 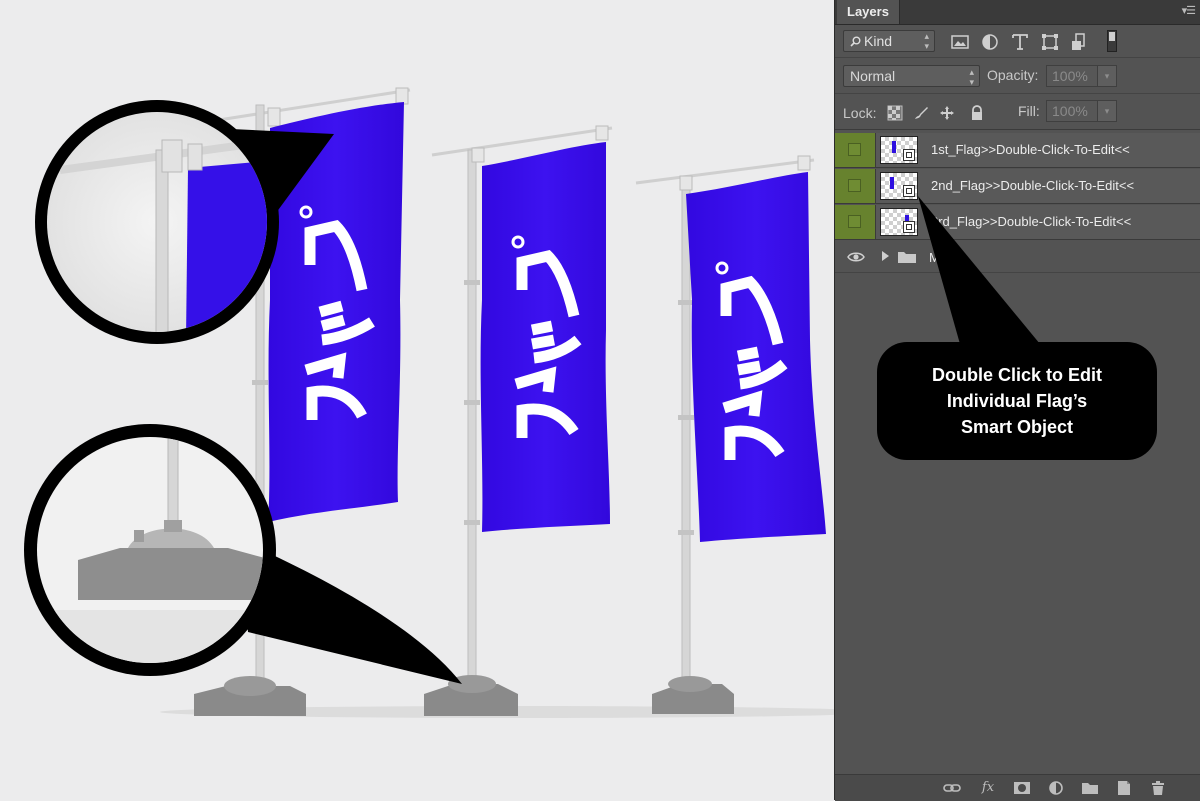 I want to click on layer-group-row: Ma, so click(x=1017, y=257).